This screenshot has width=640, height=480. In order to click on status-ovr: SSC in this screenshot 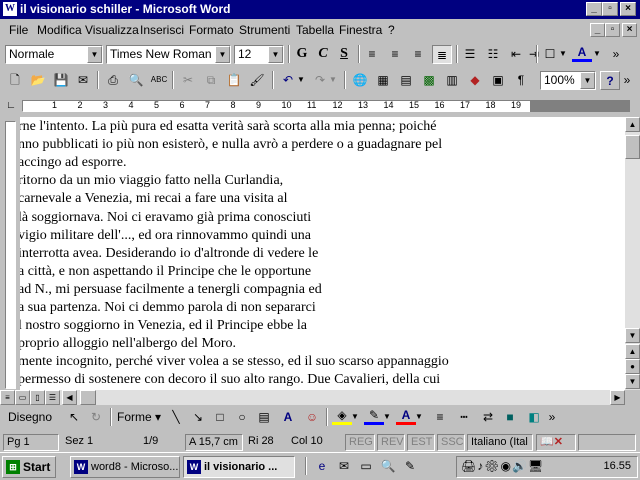, I will do `click(451, 442)`.